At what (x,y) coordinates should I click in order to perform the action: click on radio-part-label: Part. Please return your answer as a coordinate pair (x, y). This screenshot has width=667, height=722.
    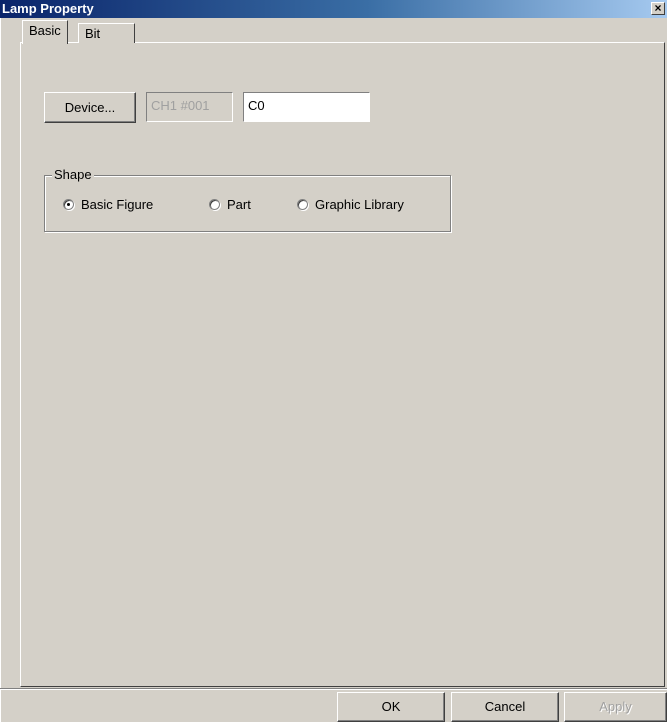
    Looking at the image, I should click on (239, 204).